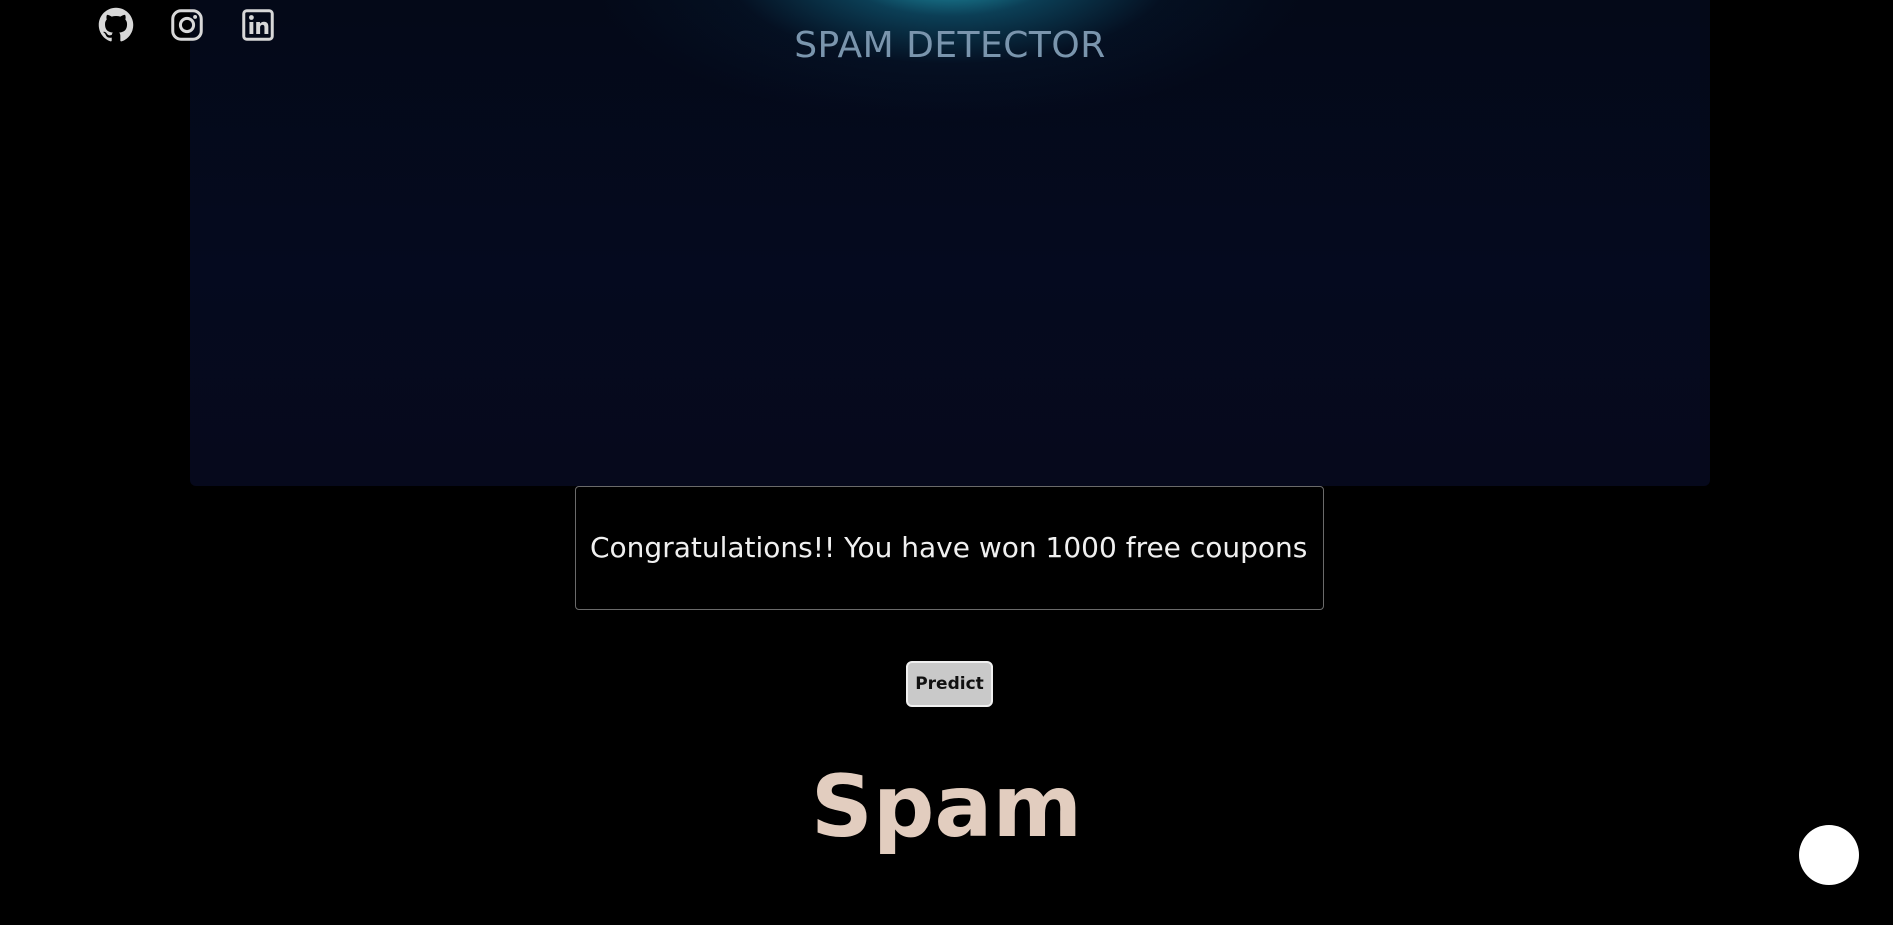 Image resolution: width=1893 pixels, height=925 pixels. Describe the element at coordinates (949, 548) in the screenshot. I see `message-input` at that location.